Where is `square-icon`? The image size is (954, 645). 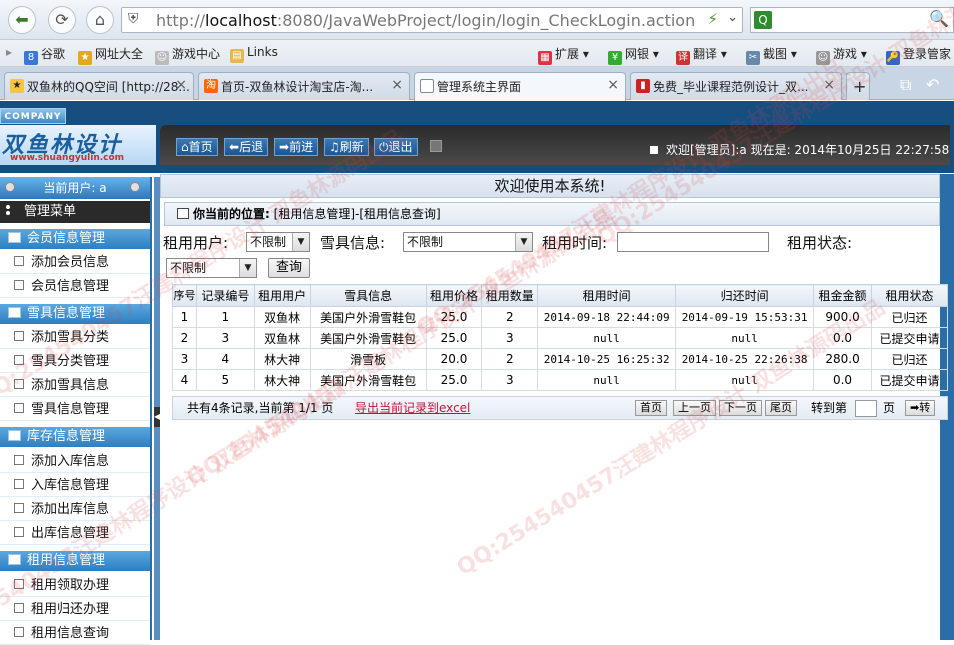
square-icon is located at coordinates (654, 150).